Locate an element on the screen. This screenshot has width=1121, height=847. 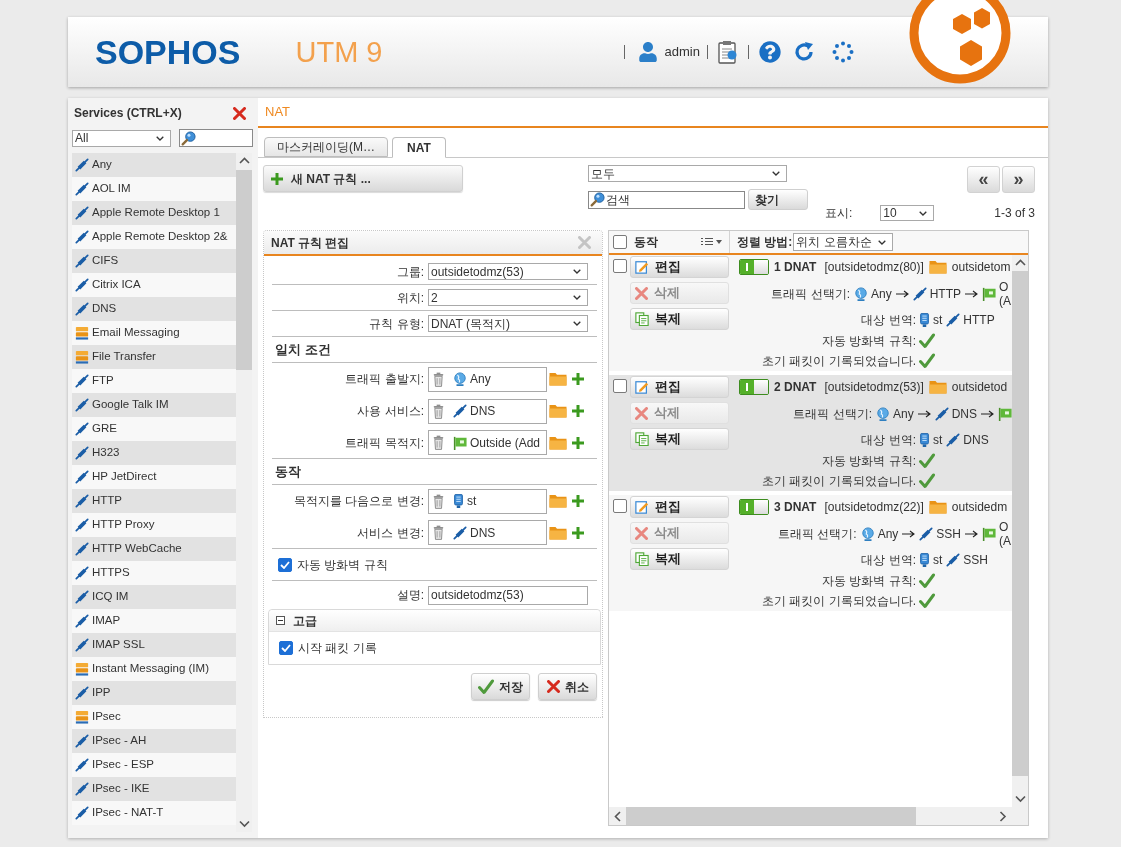
service-list-item: DNS is located at coordinates (154, 309).